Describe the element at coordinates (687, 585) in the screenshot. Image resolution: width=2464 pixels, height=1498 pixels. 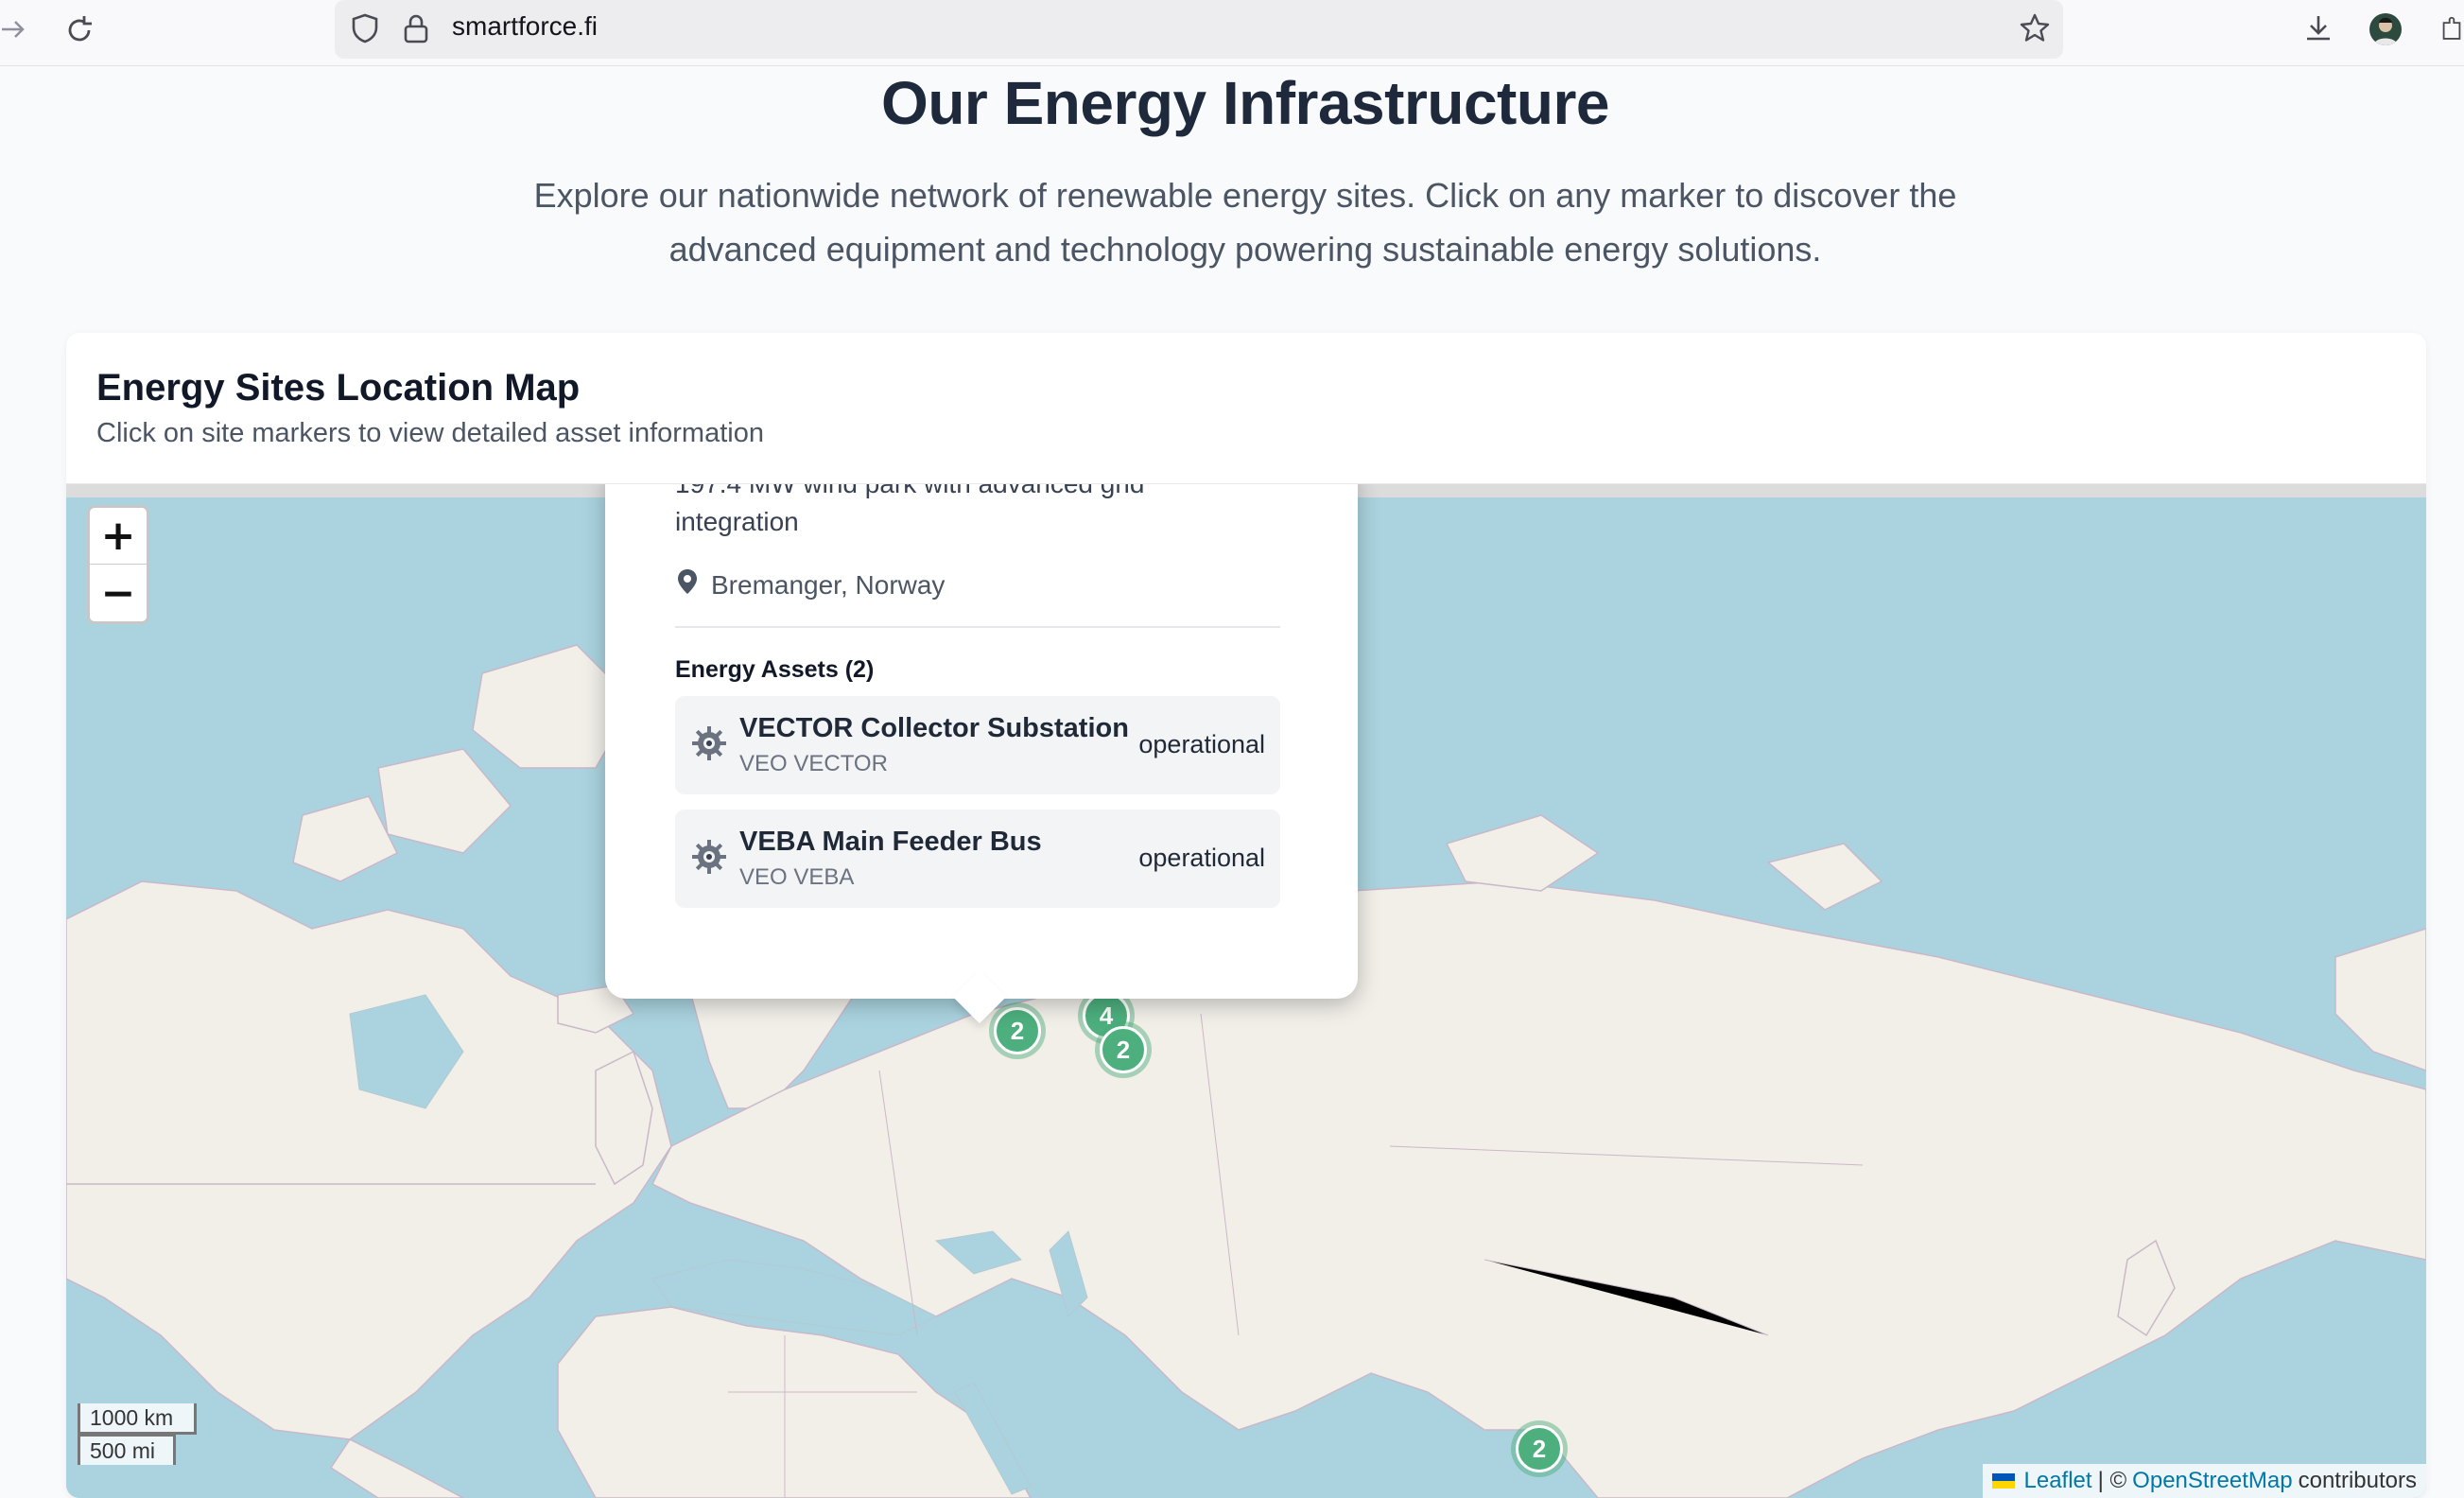
I see `location-pin-icon` at that location.